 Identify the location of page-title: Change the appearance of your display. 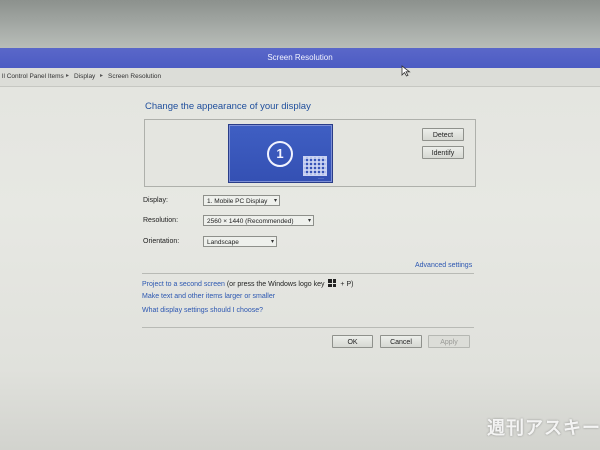
(228, 106).